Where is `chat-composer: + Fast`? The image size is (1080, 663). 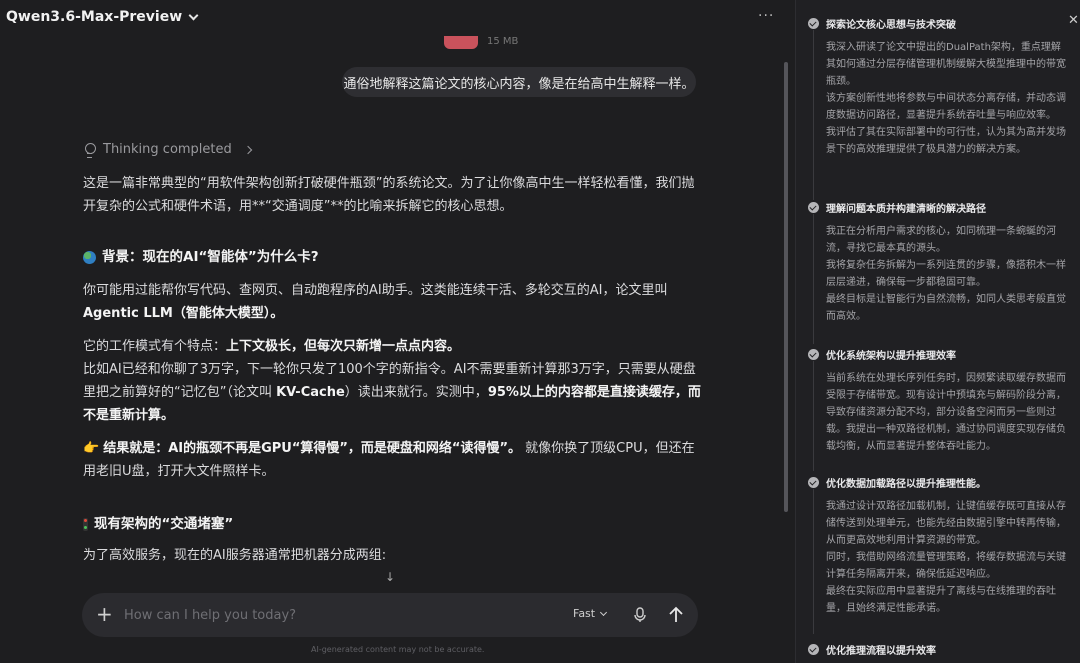
chat-composer: + Fast is located at coordinates (390, 615).